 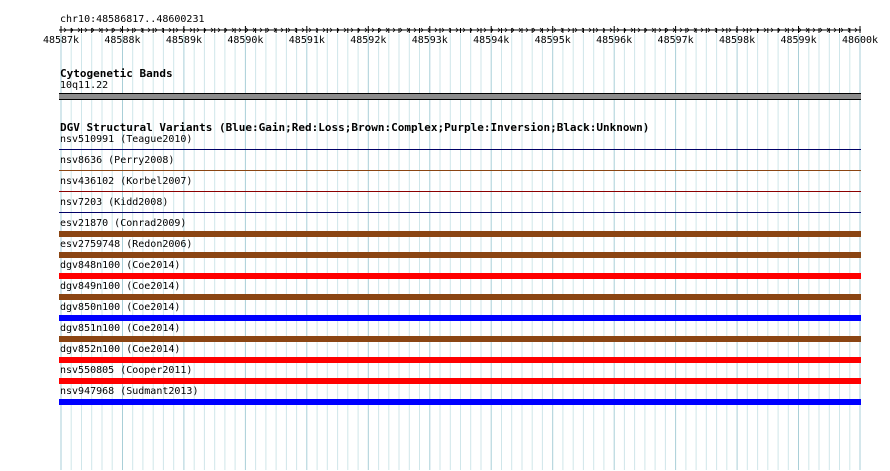 What do you see at coordinates (306, 40) in the screenshot?
I see `ruler-tick-label: 48591k` at bounding box center [306, 40].